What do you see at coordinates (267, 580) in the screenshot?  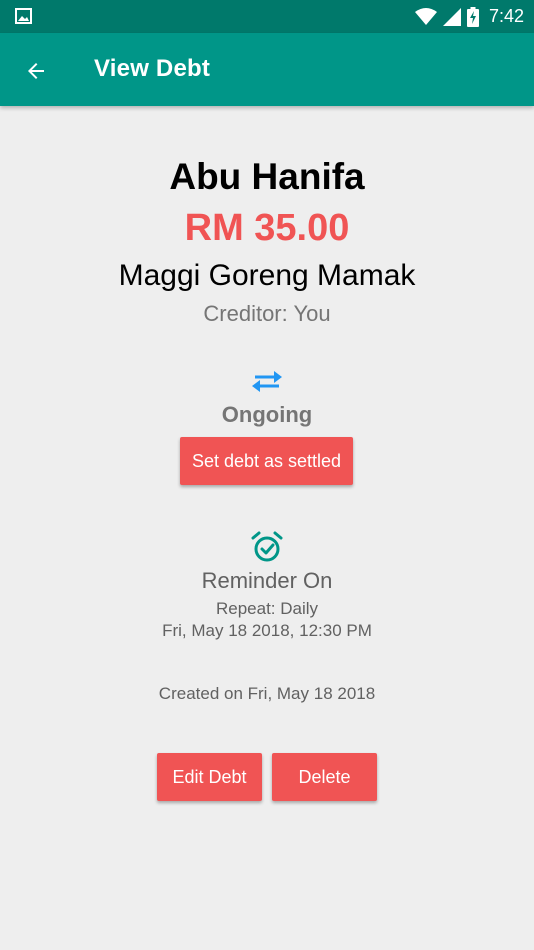 I see `reminder-status: Reminder On` at bounding box center [267, 580].